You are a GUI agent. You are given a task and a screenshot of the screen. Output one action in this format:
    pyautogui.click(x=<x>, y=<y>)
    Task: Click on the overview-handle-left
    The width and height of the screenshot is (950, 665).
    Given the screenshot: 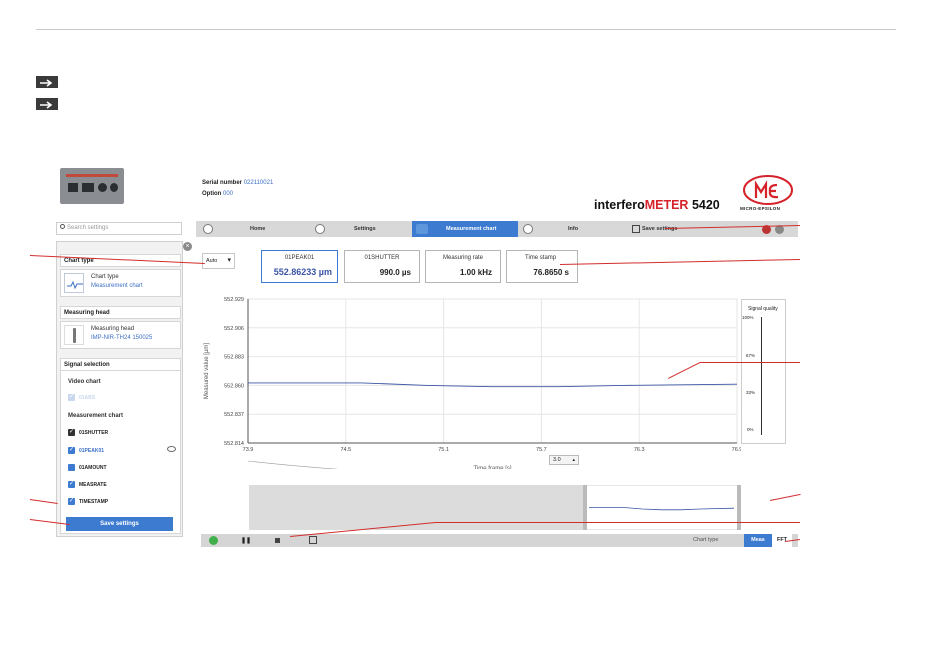 What is the action you would take?
    pyautogui.click(x=585, y=507)
    